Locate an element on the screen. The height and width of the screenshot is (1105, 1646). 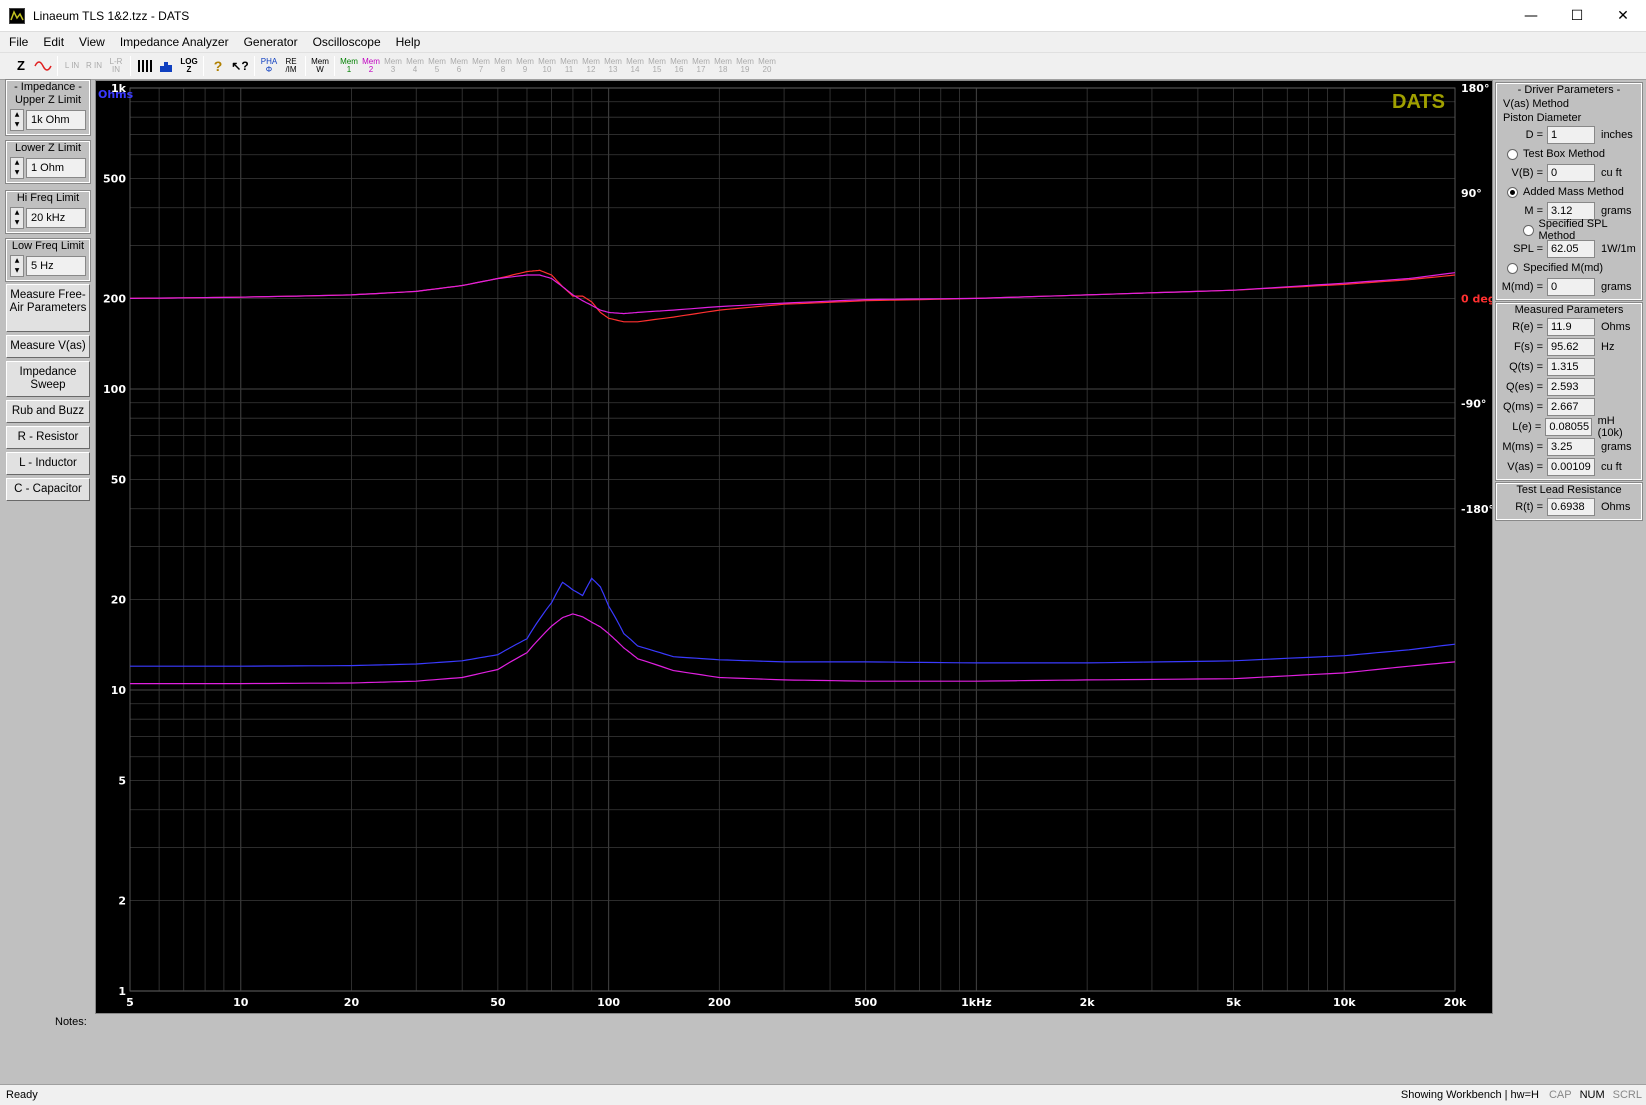
mem-18-button: Mem 18 is located at coordinates (723, 66).